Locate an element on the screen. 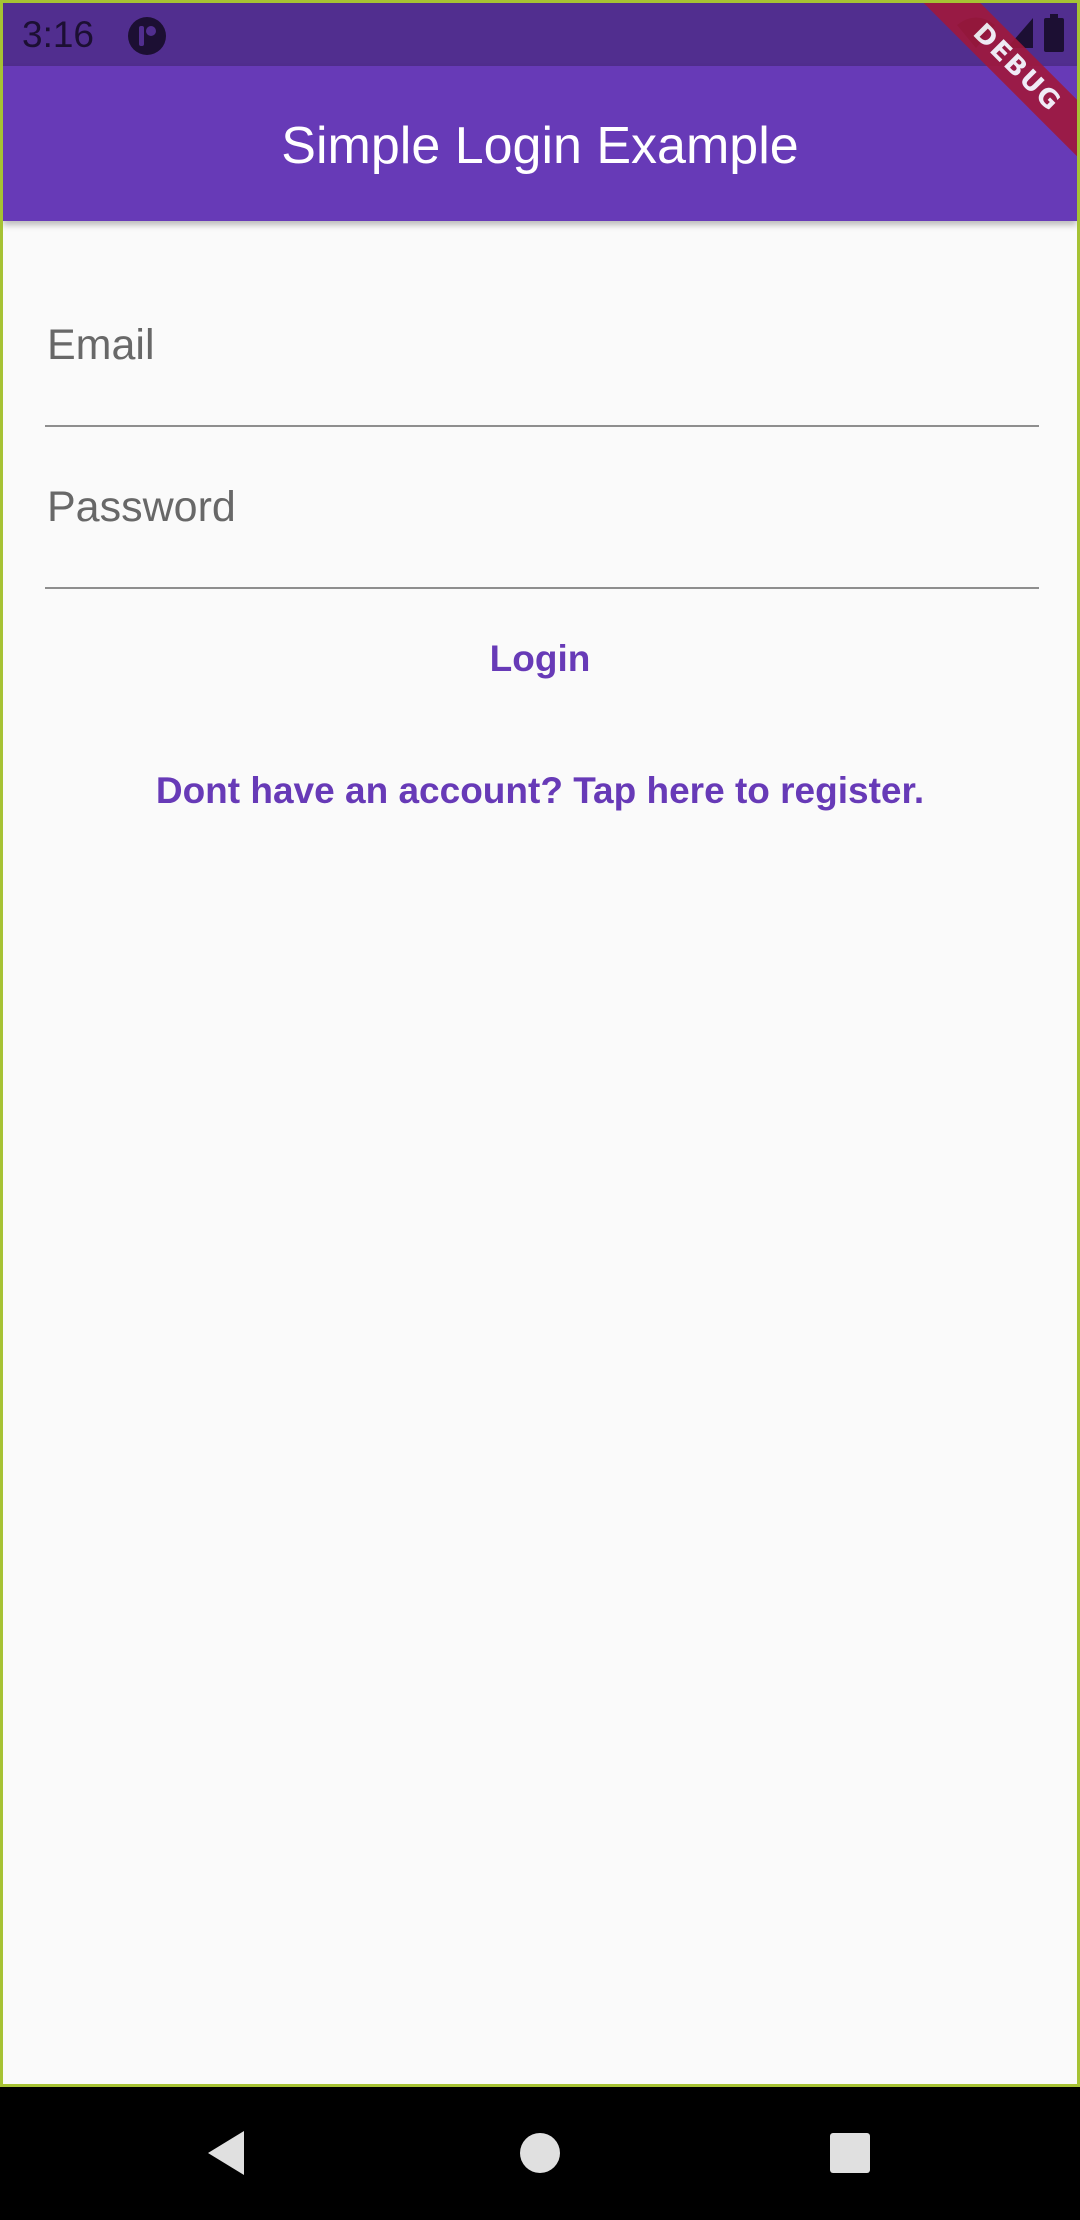 This screenshot has width=1080, height=2220. recents-icon is located at coordinates (850, 2153).